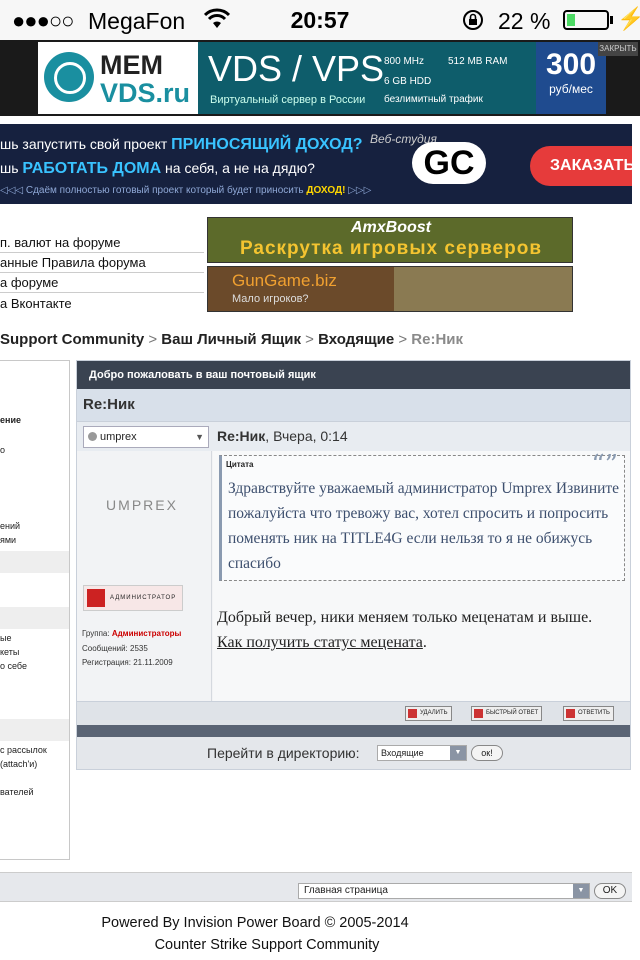 The image size is (640, 960). What do you see at coordinates (618, 49) in the screenshot?
I see `ad-close-button: ЗАКРЫТЬ` at bounding box center [618, 49].